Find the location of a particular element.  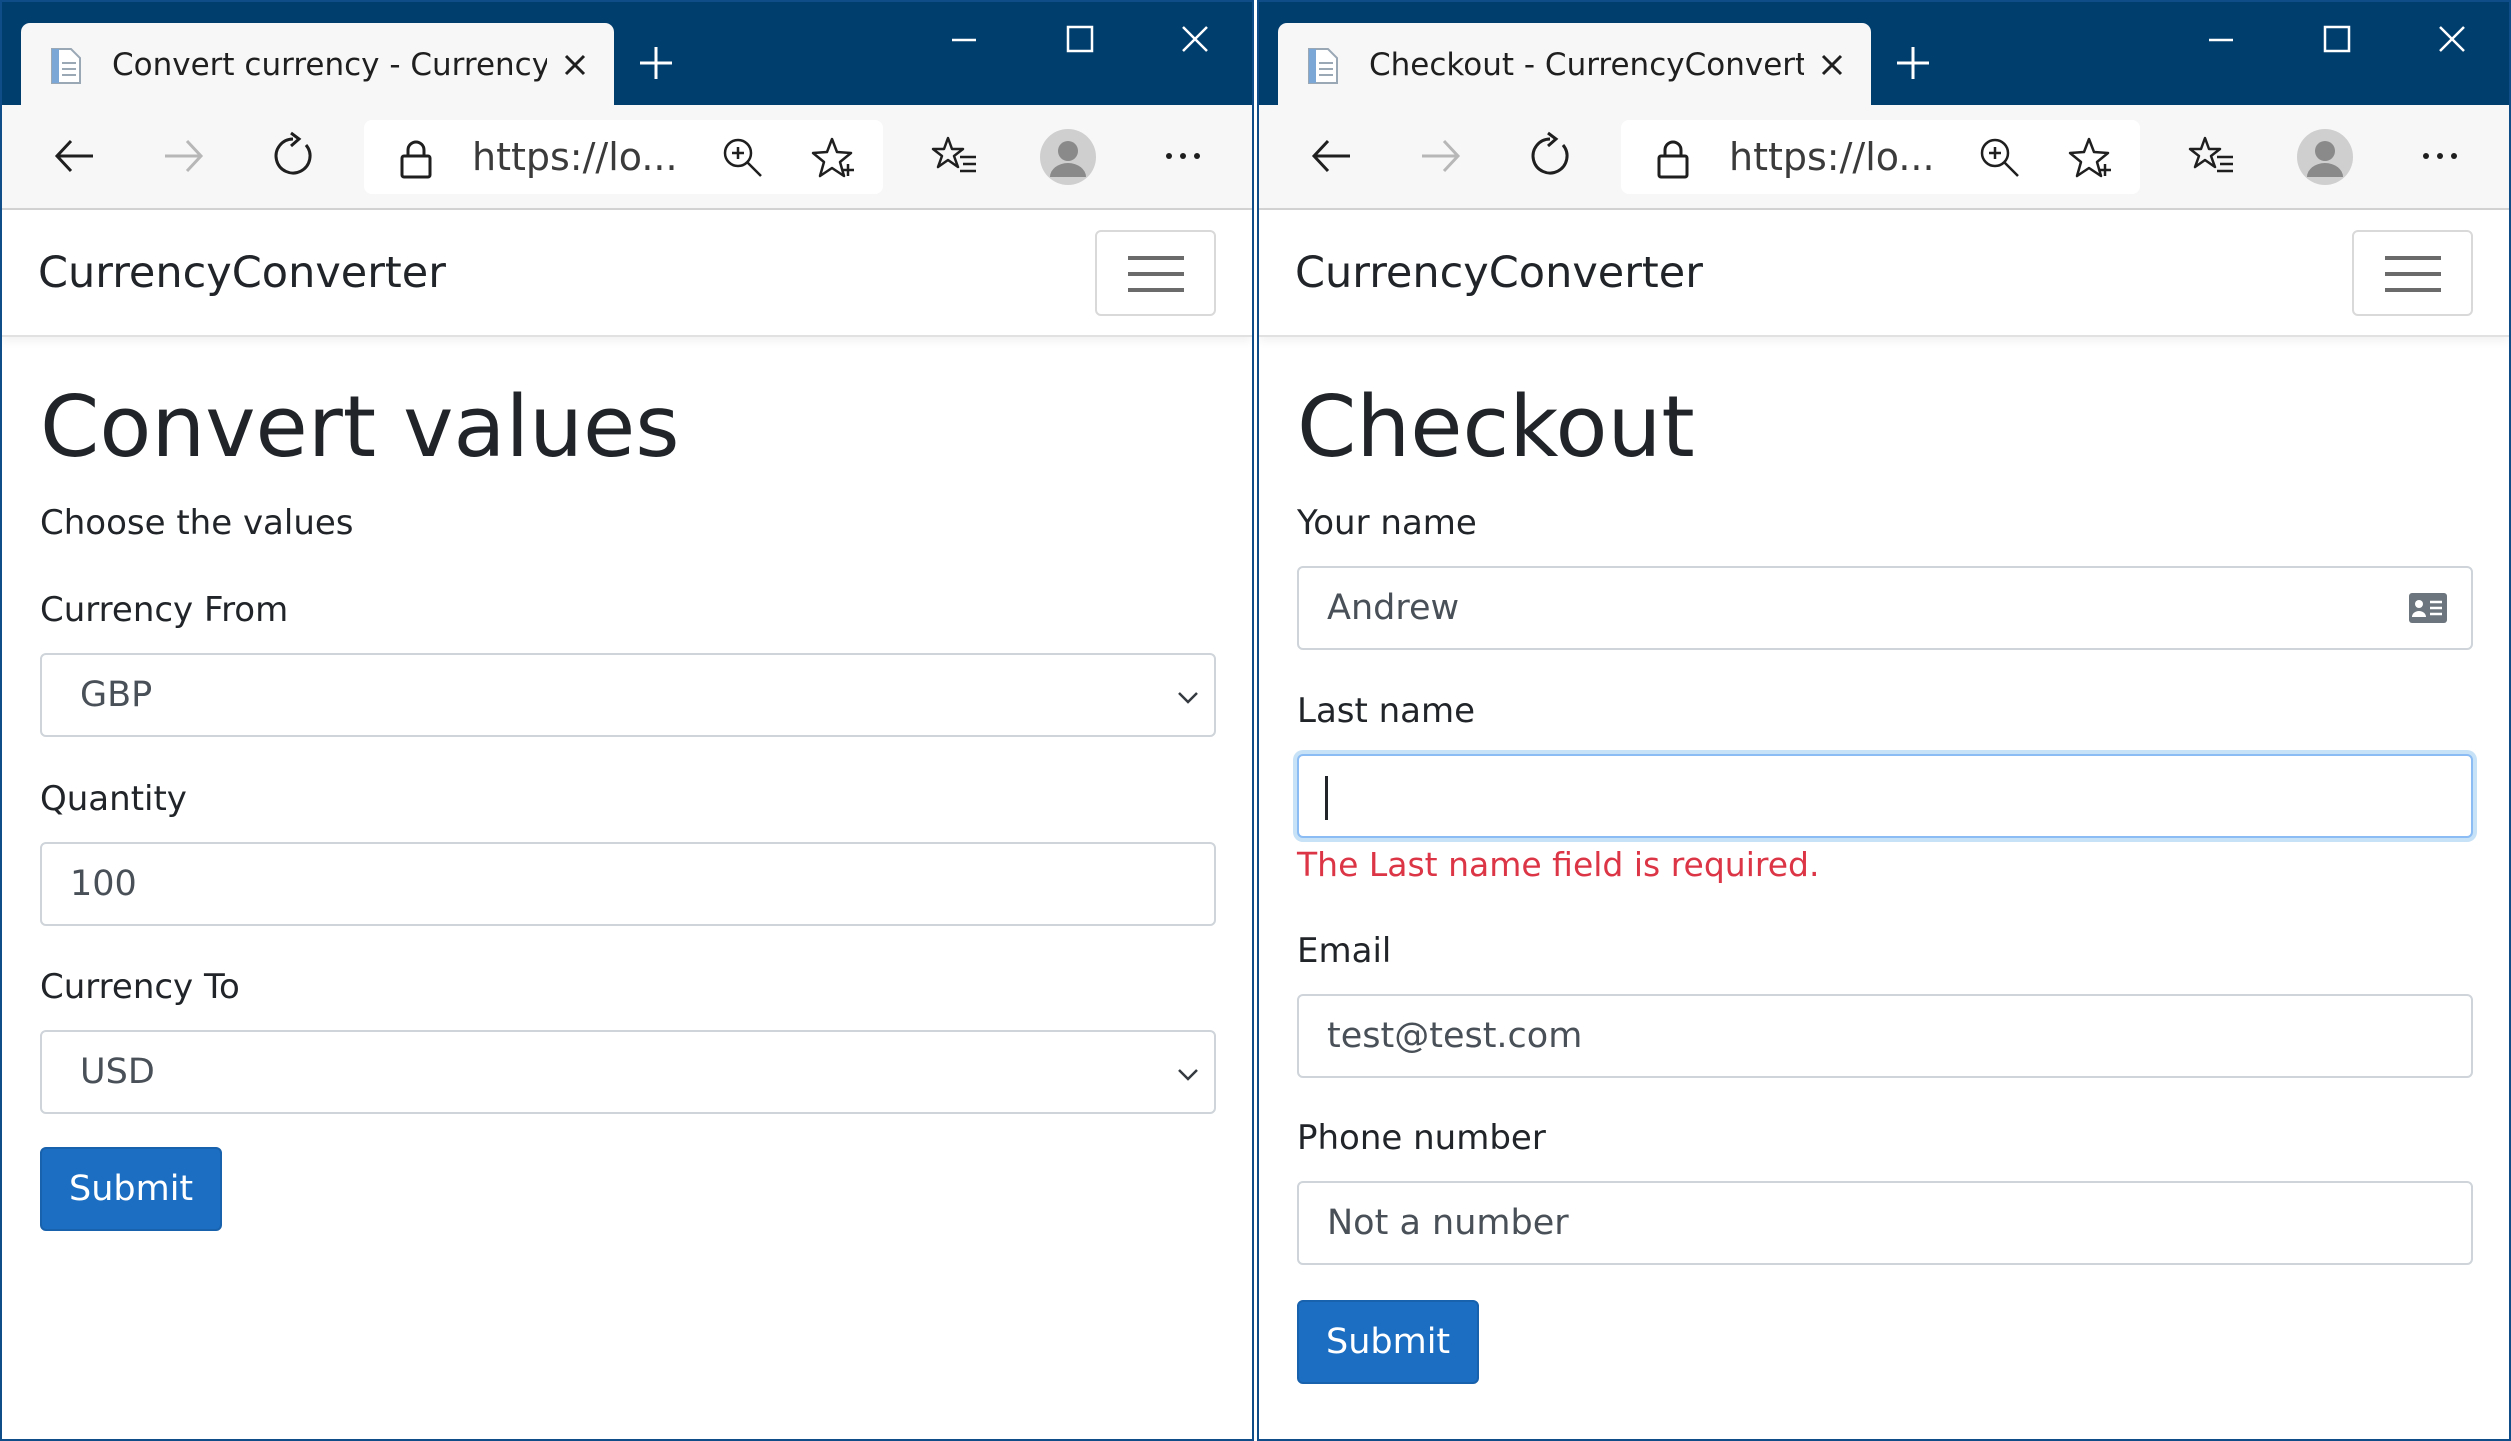

subtitle: Choose the values is located at coordinates (197, 523).